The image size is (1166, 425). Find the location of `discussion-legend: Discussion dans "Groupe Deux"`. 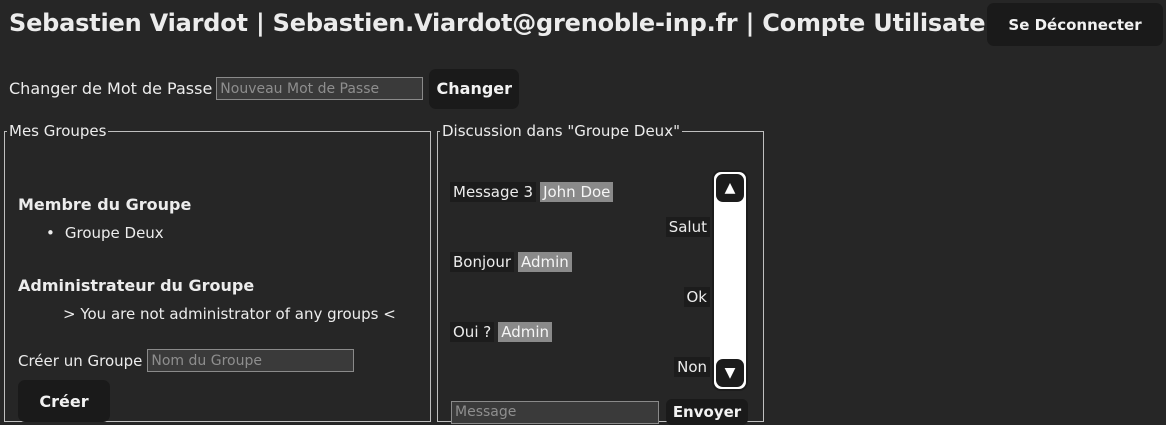

discussion-legend: Discussion dans "Groupe Deux" is located at coordinates (561, 131).